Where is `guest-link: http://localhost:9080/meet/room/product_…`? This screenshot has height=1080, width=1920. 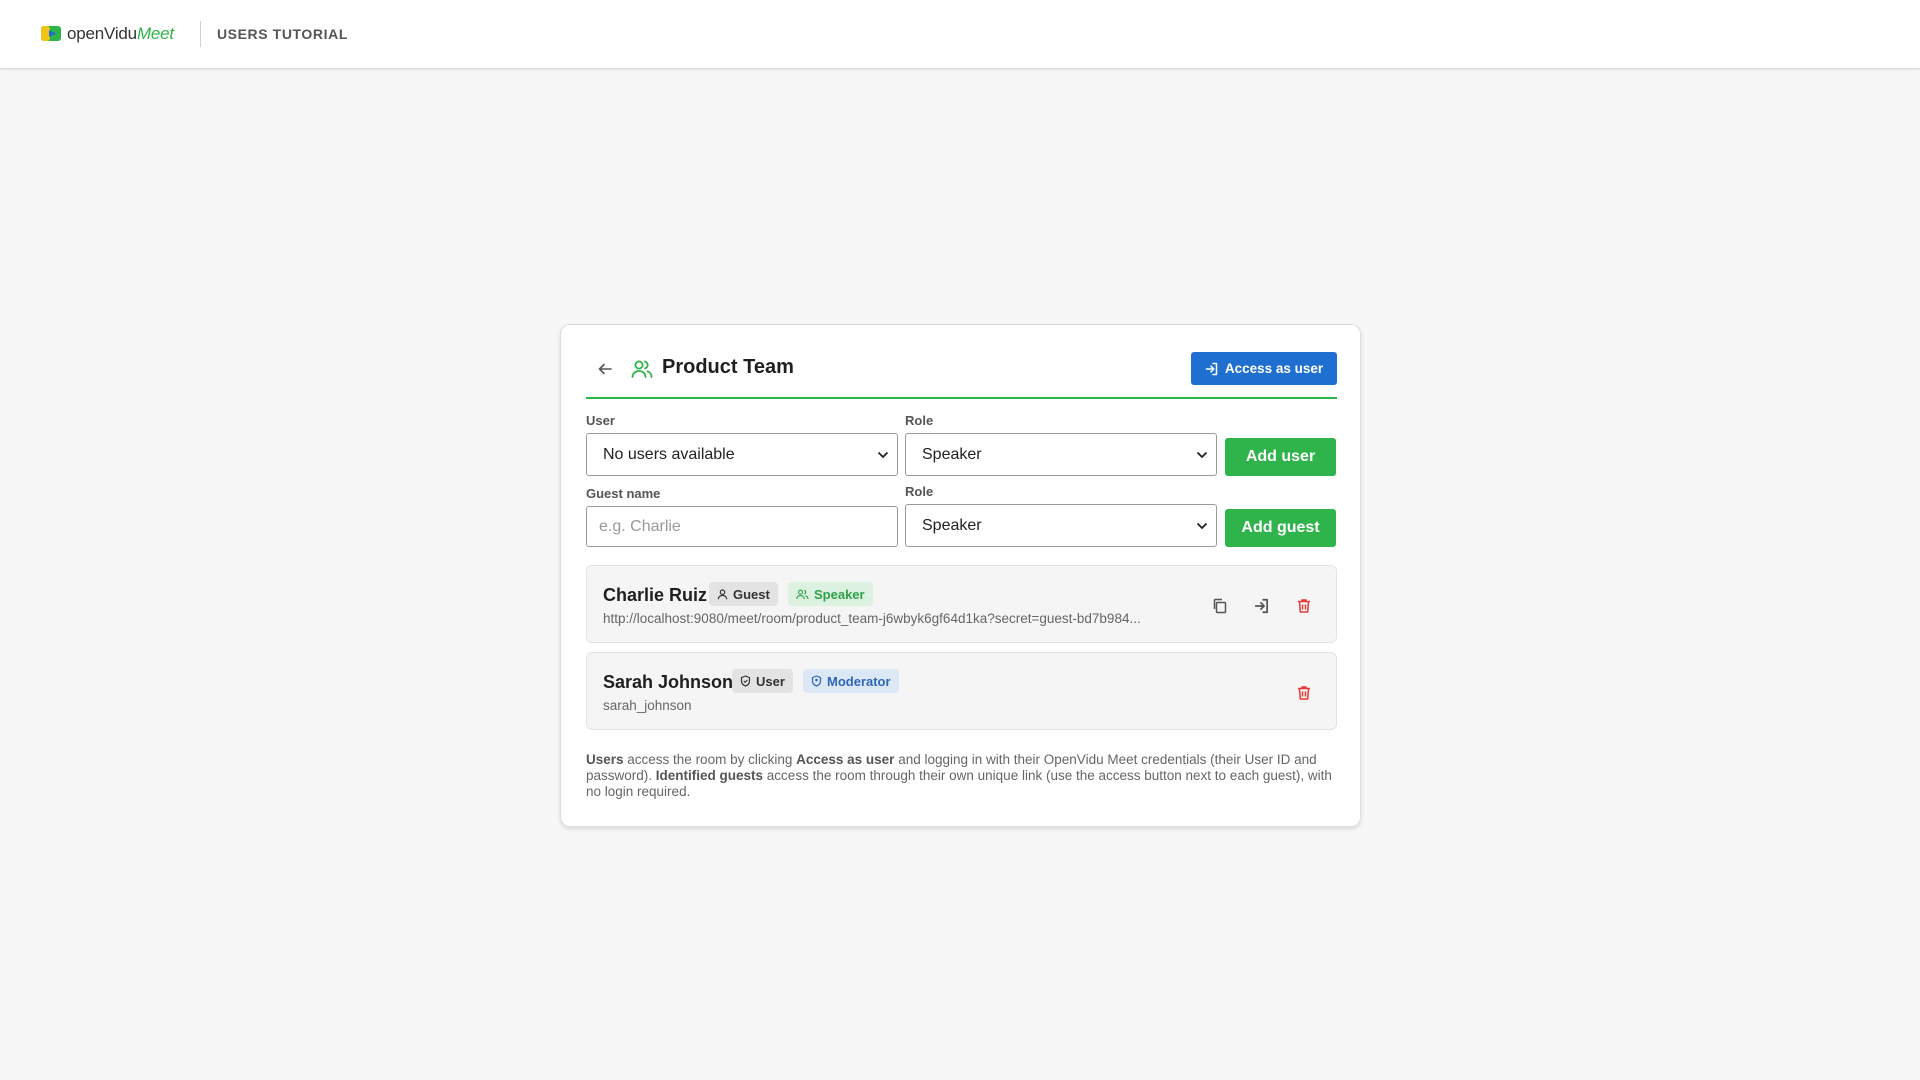 guest-link: http://localhost:9080/meet/room/product_… is located at coordinates (872, 618).